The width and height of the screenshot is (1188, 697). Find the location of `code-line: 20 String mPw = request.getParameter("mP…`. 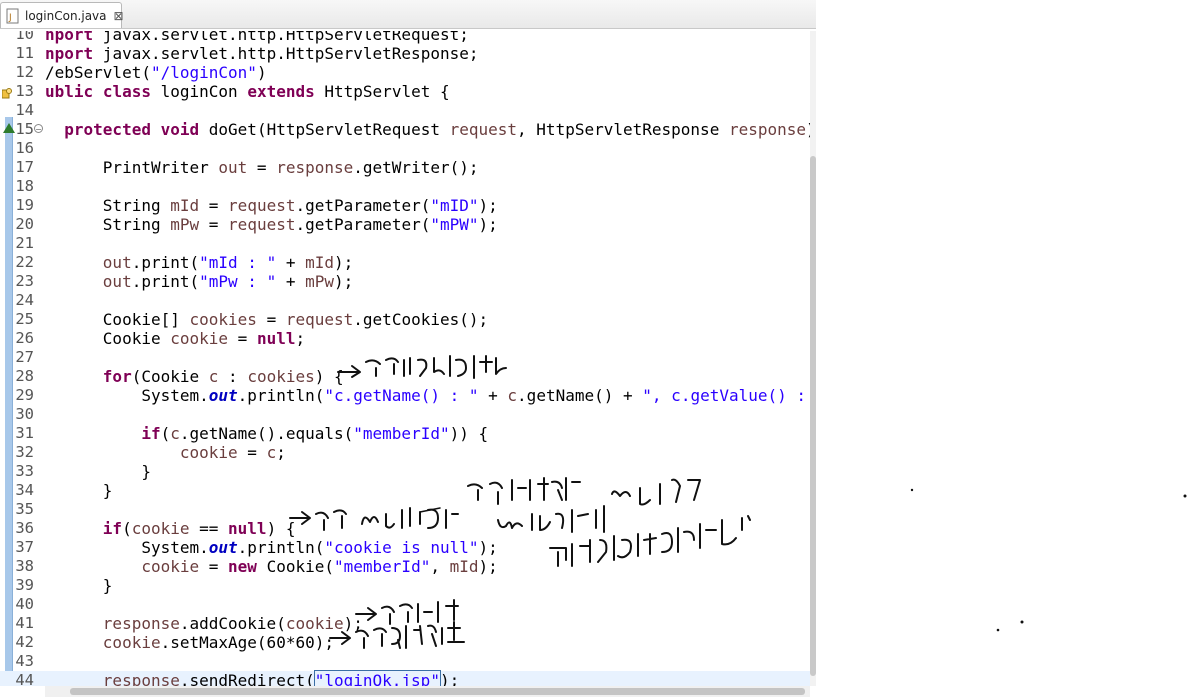

code-line: 20 String mPw = request.getParameter("mP… is located at coordinates (405, 224).